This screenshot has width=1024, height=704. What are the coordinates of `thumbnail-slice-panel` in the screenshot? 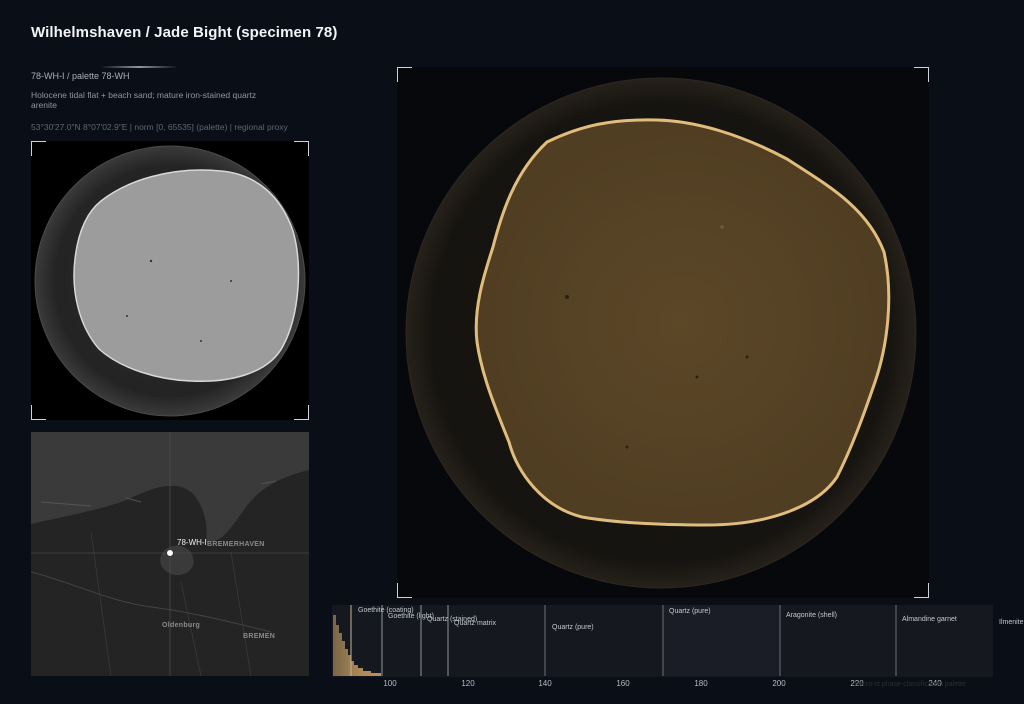 It's located at (170, 280).